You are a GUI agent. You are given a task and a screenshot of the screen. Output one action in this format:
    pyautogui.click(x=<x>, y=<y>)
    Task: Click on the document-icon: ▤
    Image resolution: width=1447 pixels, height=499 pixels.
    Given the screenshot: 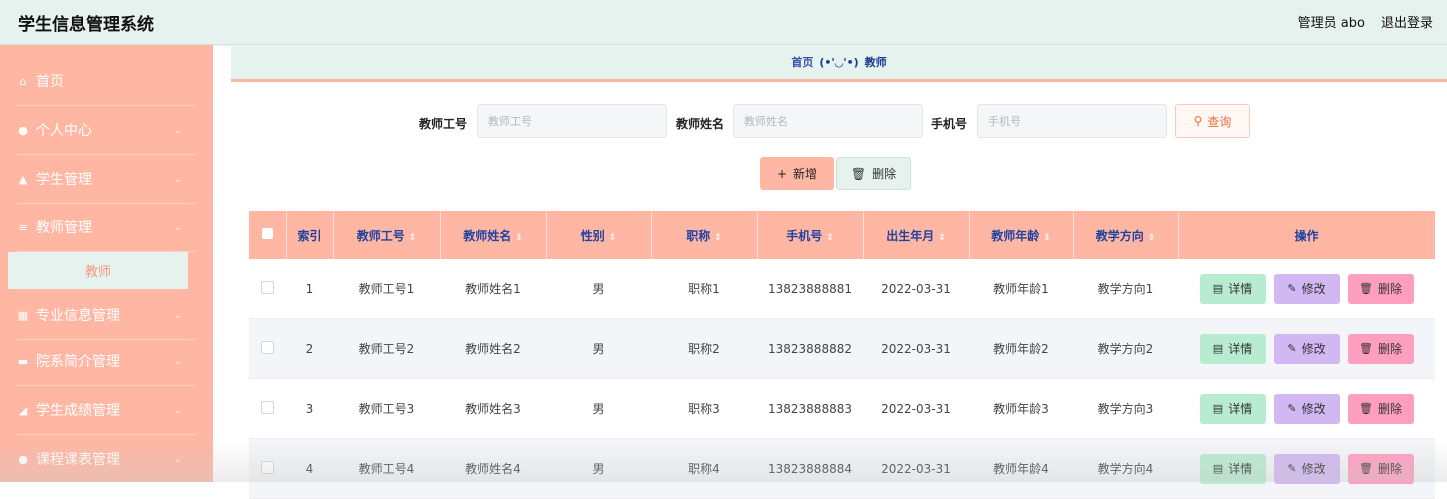 What is the action you would take?
    pyautogui.click(x=1218, y=408)
    